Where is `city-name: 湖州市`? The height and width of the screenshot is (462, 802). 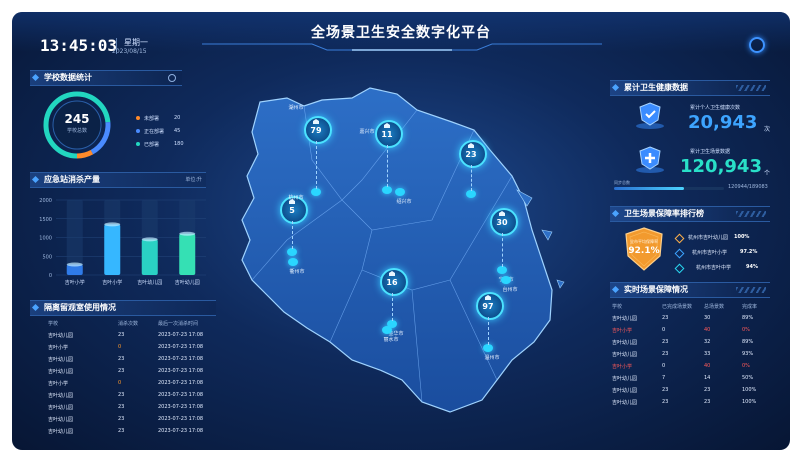 city-name: 湖州市 is located at coordinates (296, 108).